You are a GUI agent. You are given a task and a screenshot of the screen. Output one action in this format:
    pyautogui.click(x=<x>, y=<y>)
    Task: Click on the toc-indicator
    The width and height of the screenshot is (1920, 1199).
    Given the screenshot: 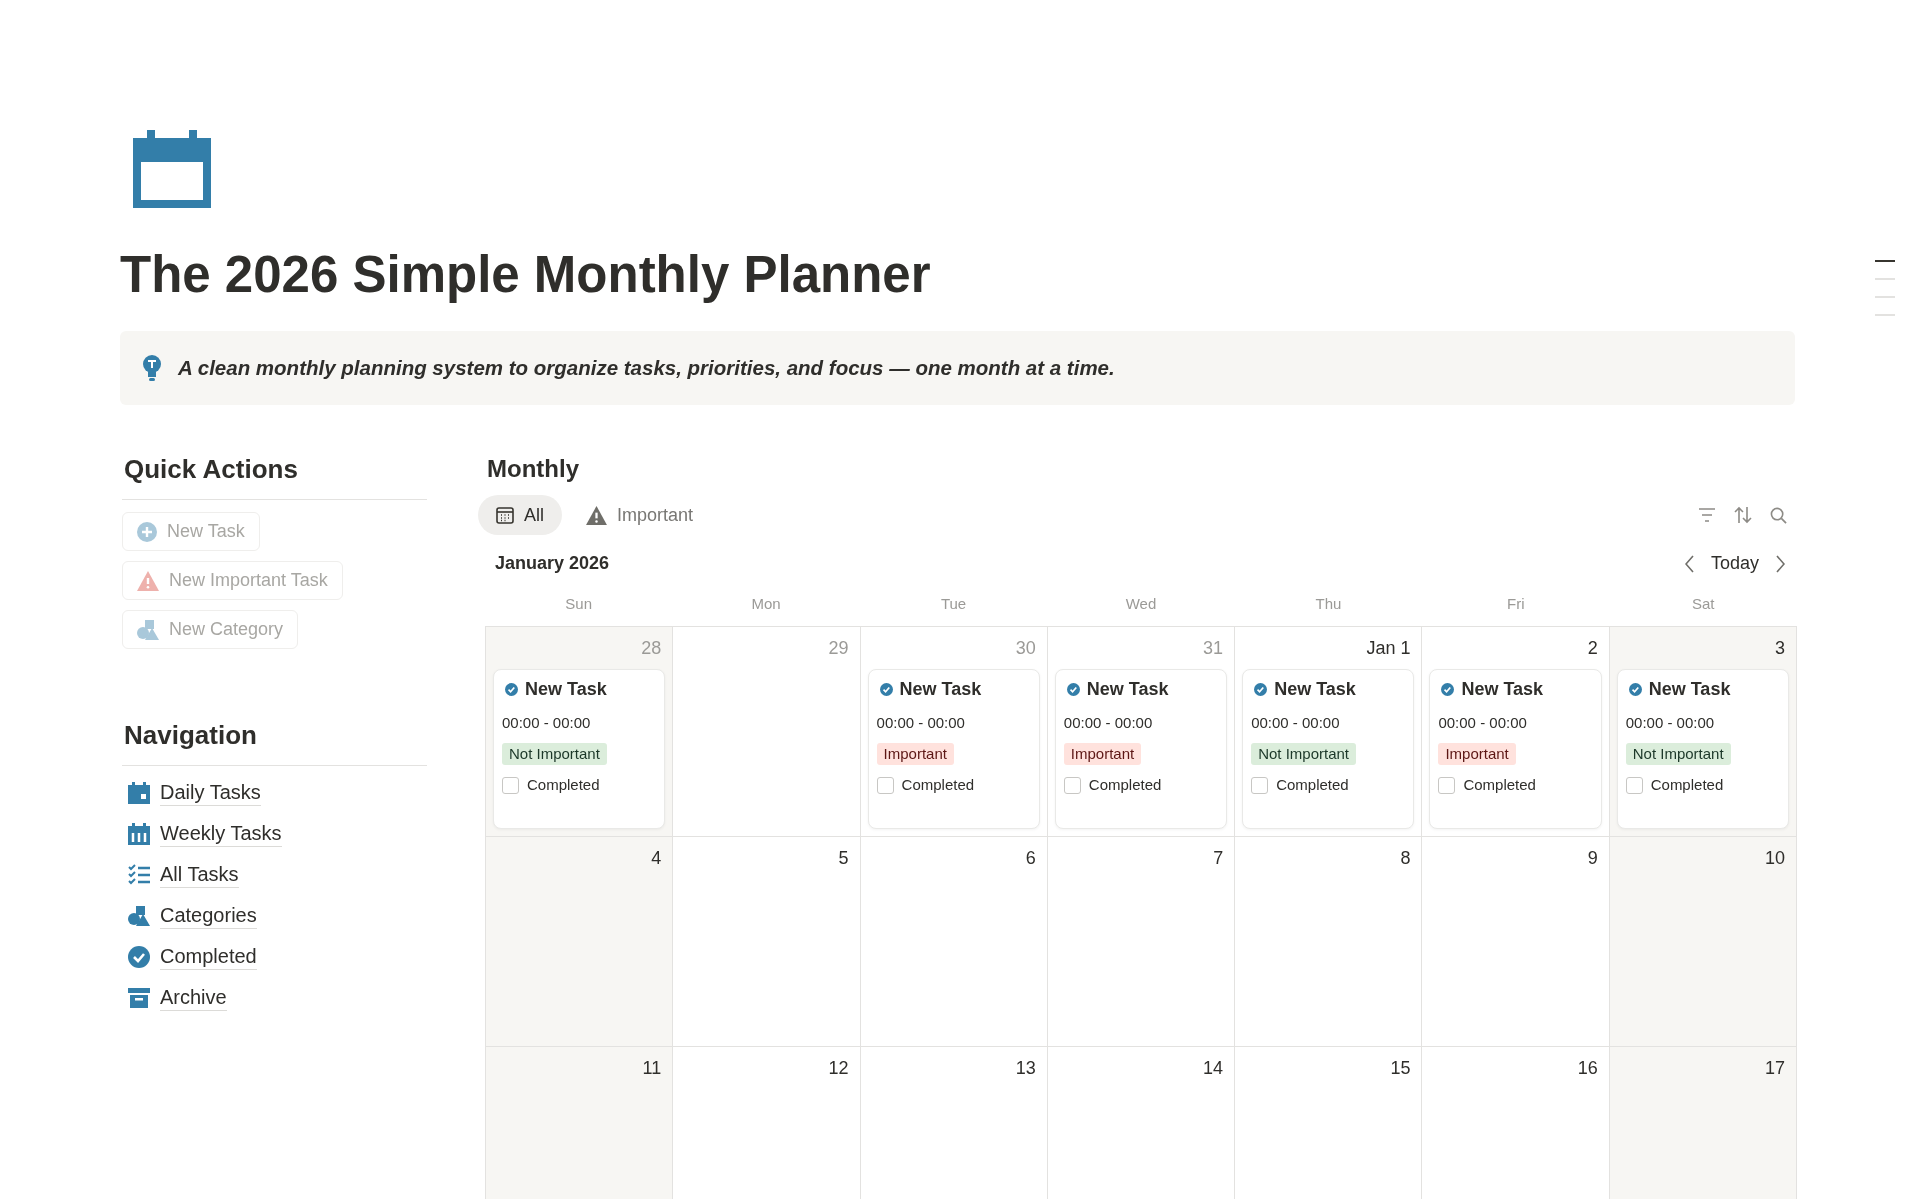 What is the action you would take?
    pyautogui.click(x=1885, y=261)
    